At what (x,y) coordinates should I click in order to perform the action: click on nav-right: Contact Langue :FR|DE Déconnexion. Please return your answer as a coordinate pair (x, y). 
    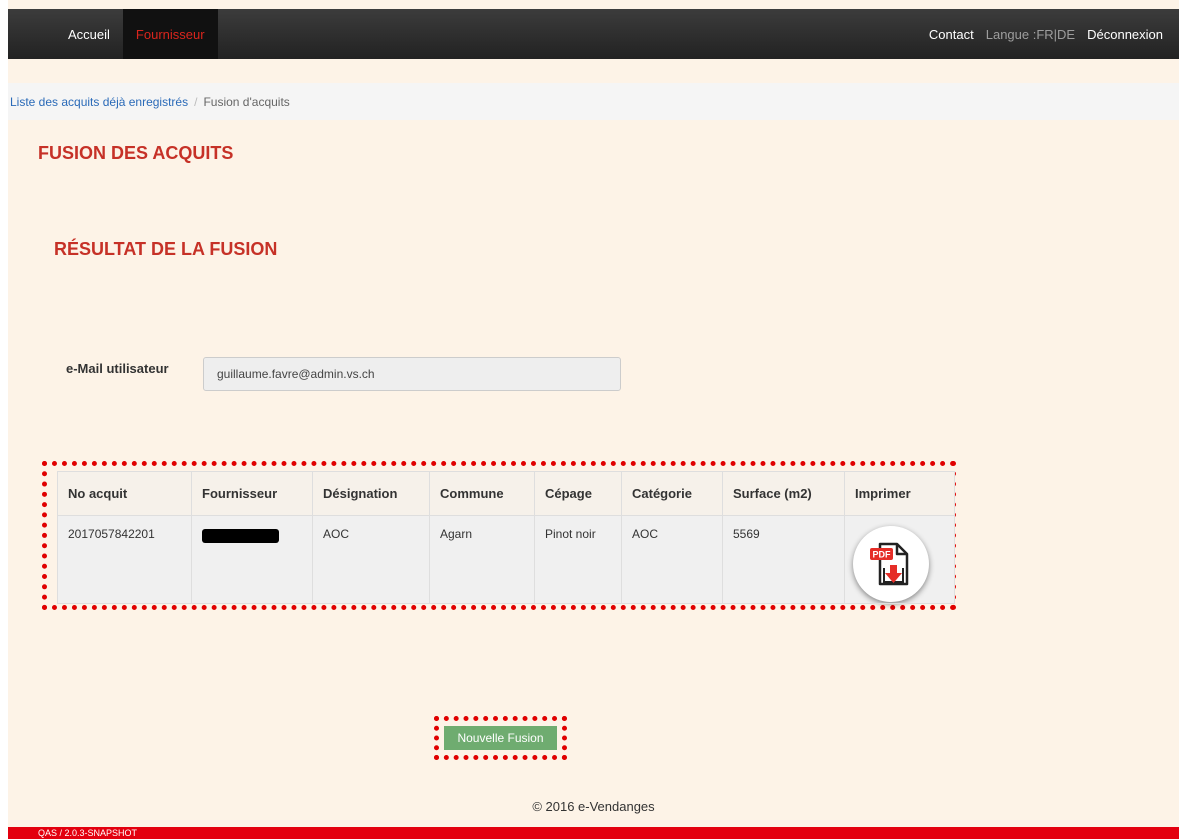
    Looking at the image, I should click on (1054, 34).